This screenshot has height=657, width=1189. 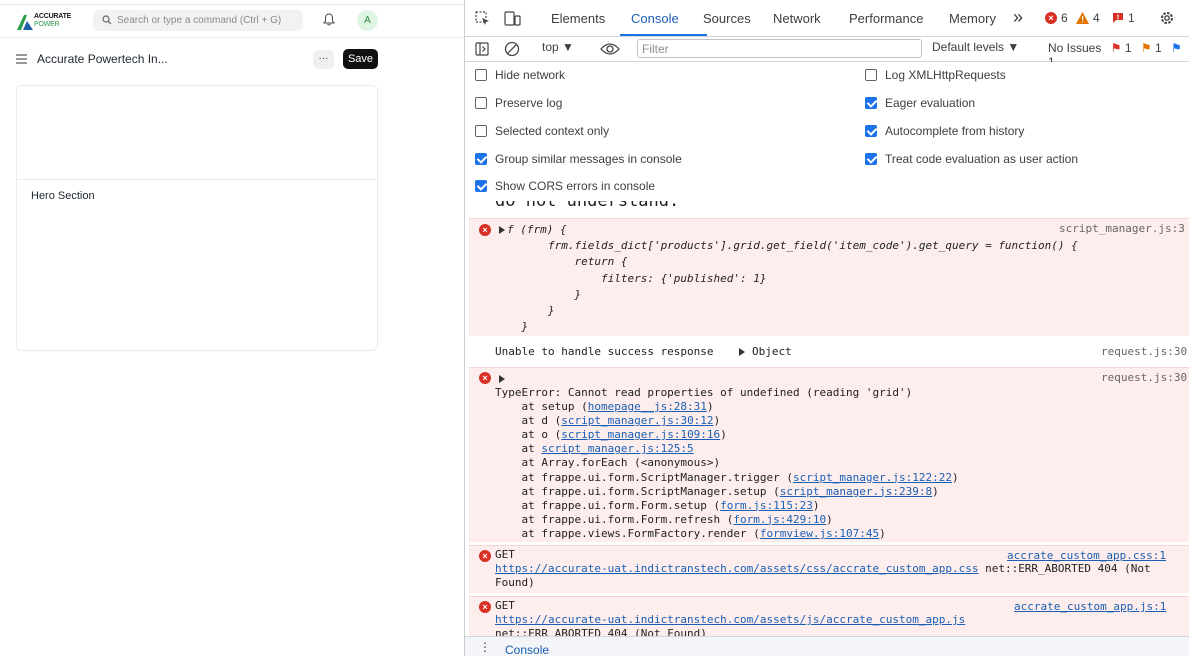 I want to click on stack-frame-text: at Array.forEach (<anonymous>), so click(x=608, y=463).